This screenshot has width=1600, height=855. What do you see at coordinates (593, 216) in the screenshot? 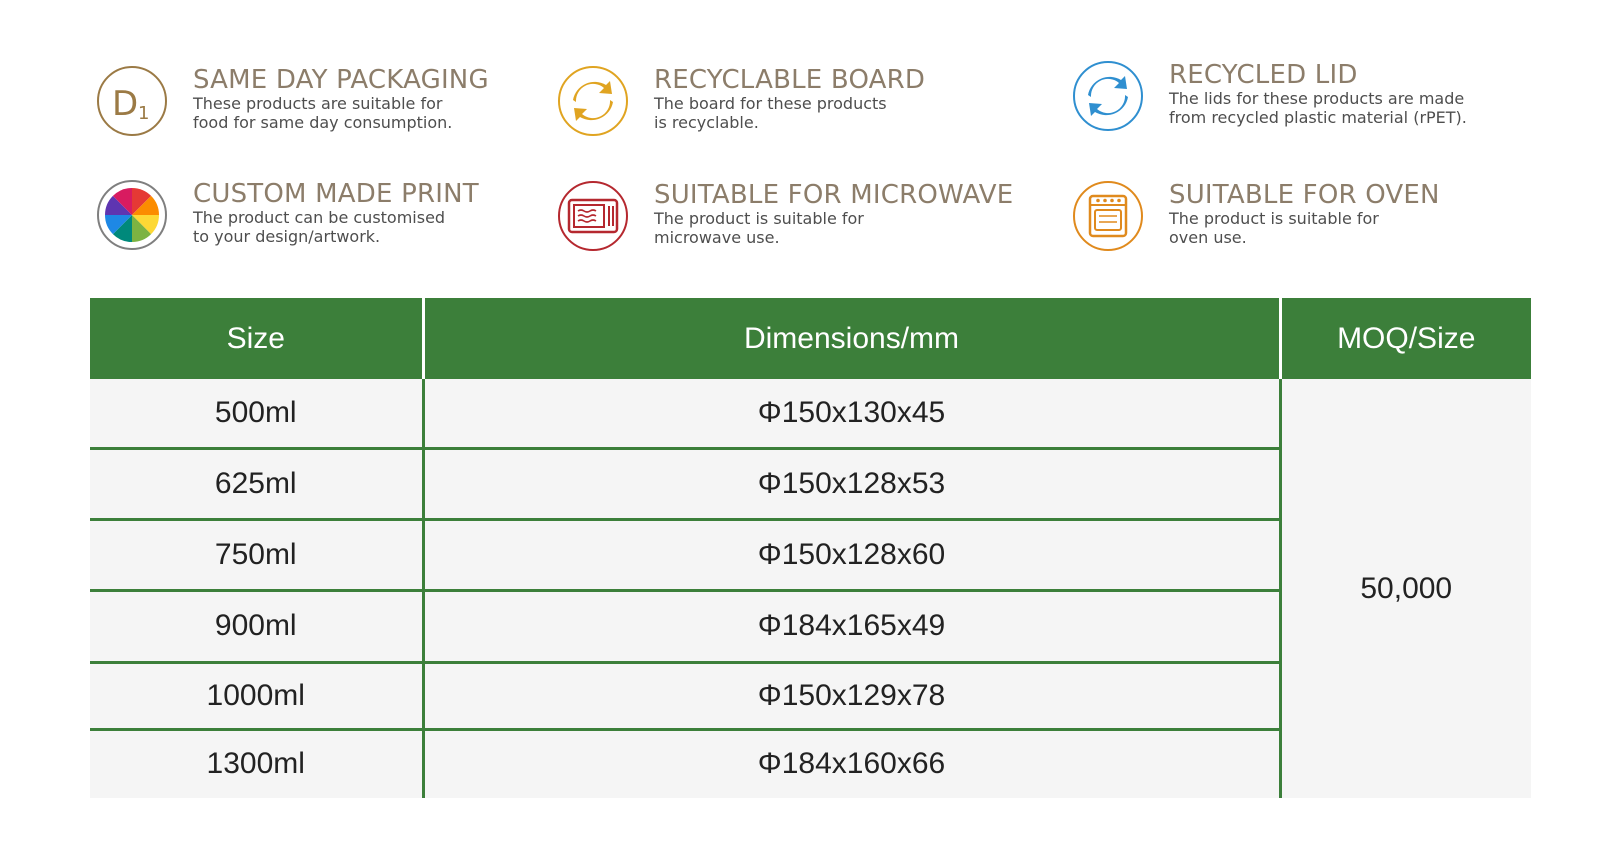
I see `microwave-icon` at bounding box center [593, 216].